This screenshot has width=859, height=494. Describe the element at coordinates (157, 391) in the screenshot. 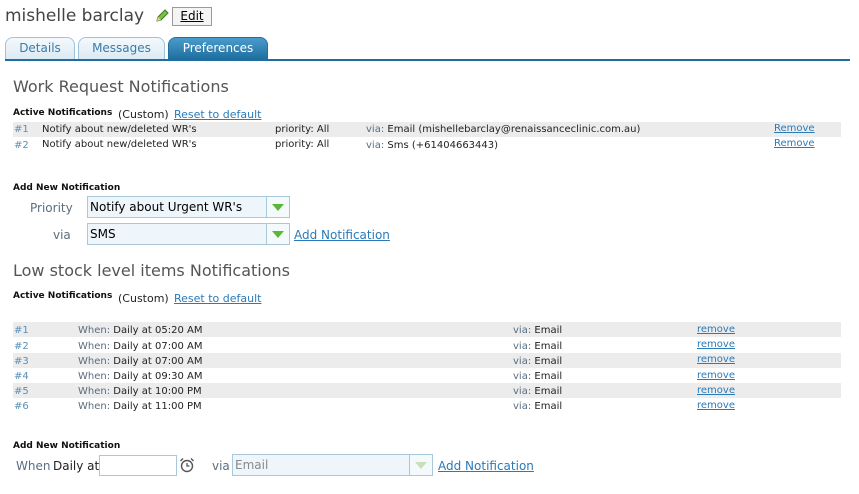

I see `ls-when-value: Daily at 10:00 PM` at that location.